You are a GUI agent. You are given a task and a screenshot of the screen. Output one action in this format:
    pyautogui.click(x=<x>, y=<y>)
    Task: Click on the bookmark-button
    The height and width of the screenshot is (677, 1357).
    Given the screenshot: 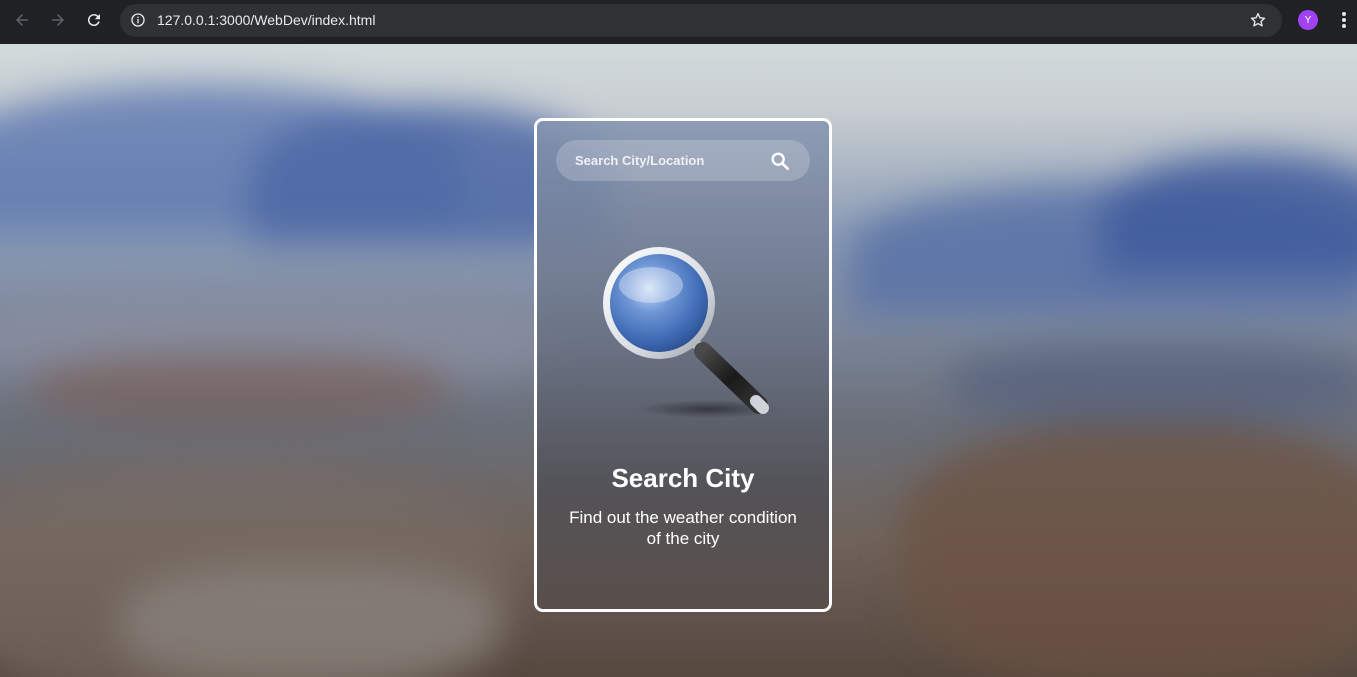 What is the action you would take?
    pyautogui.click(x=1258, y=20)
    